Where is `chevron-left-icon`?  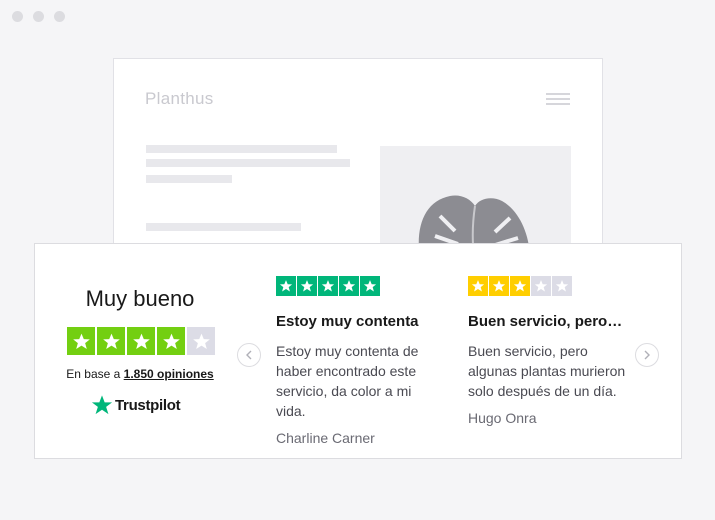 chevron-left-icon is located at coordinates (249, 355).